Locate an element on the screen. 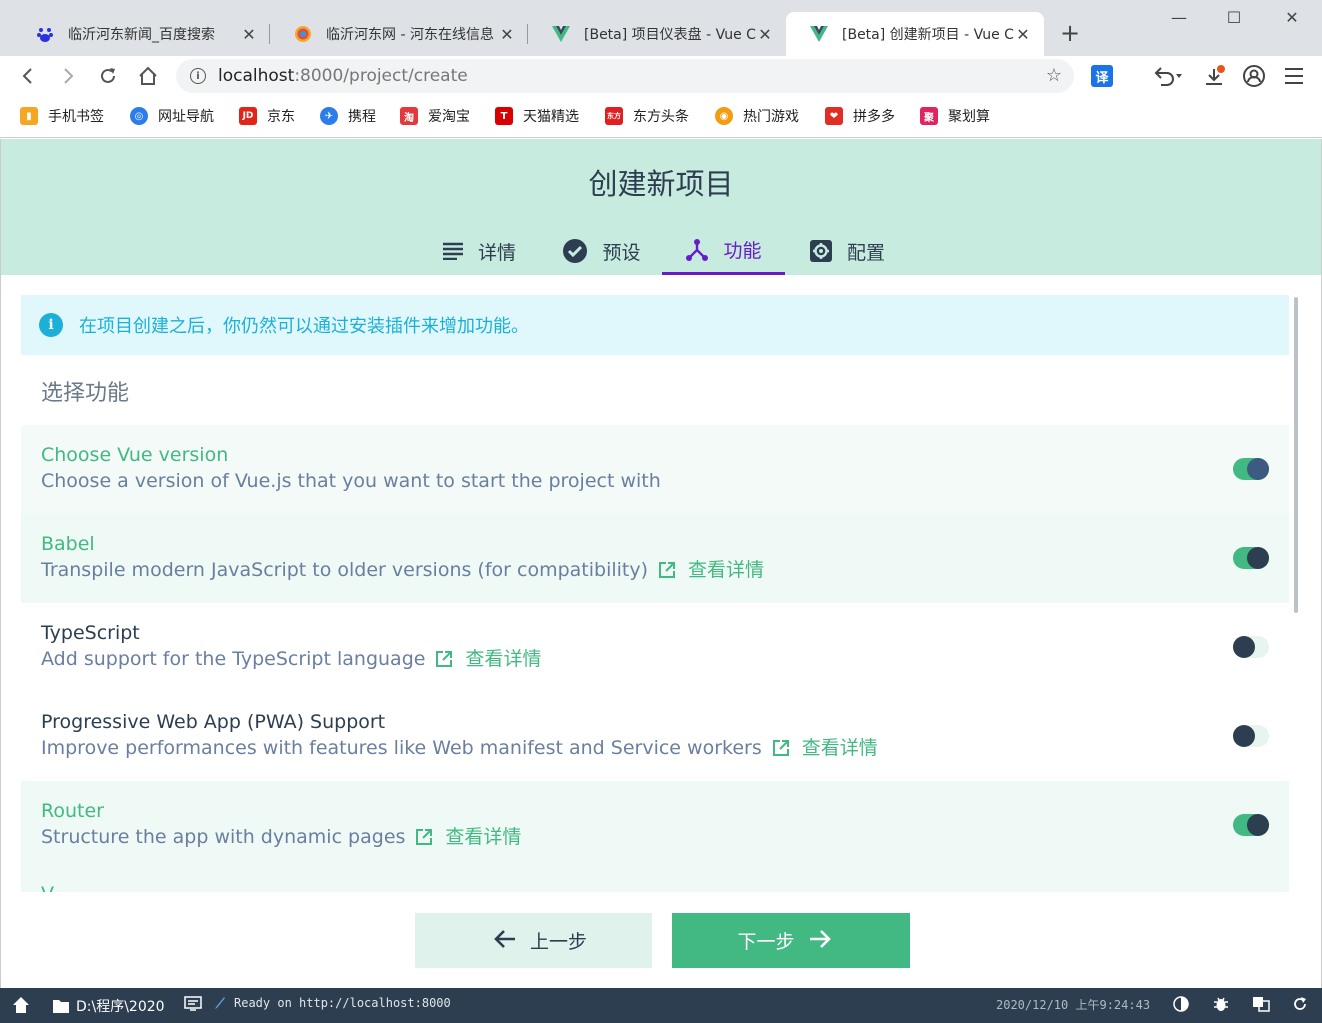 This screenshot has height=1023, width=1322. arrow-right-icon is located at coordinates (820, 941).